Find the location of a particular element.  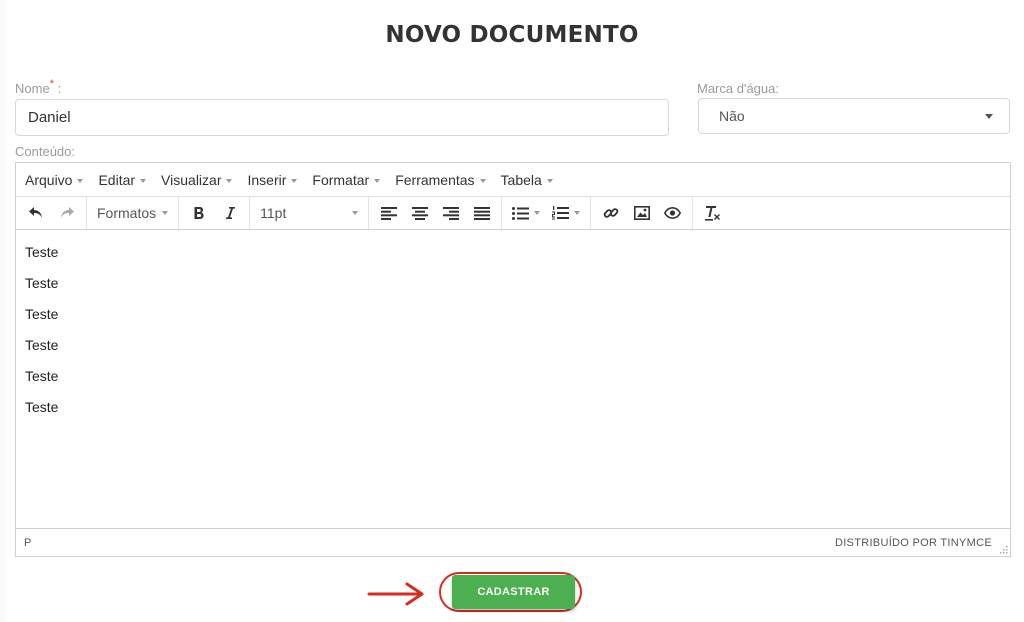

bold-icon is located at coordinates (199, 213).